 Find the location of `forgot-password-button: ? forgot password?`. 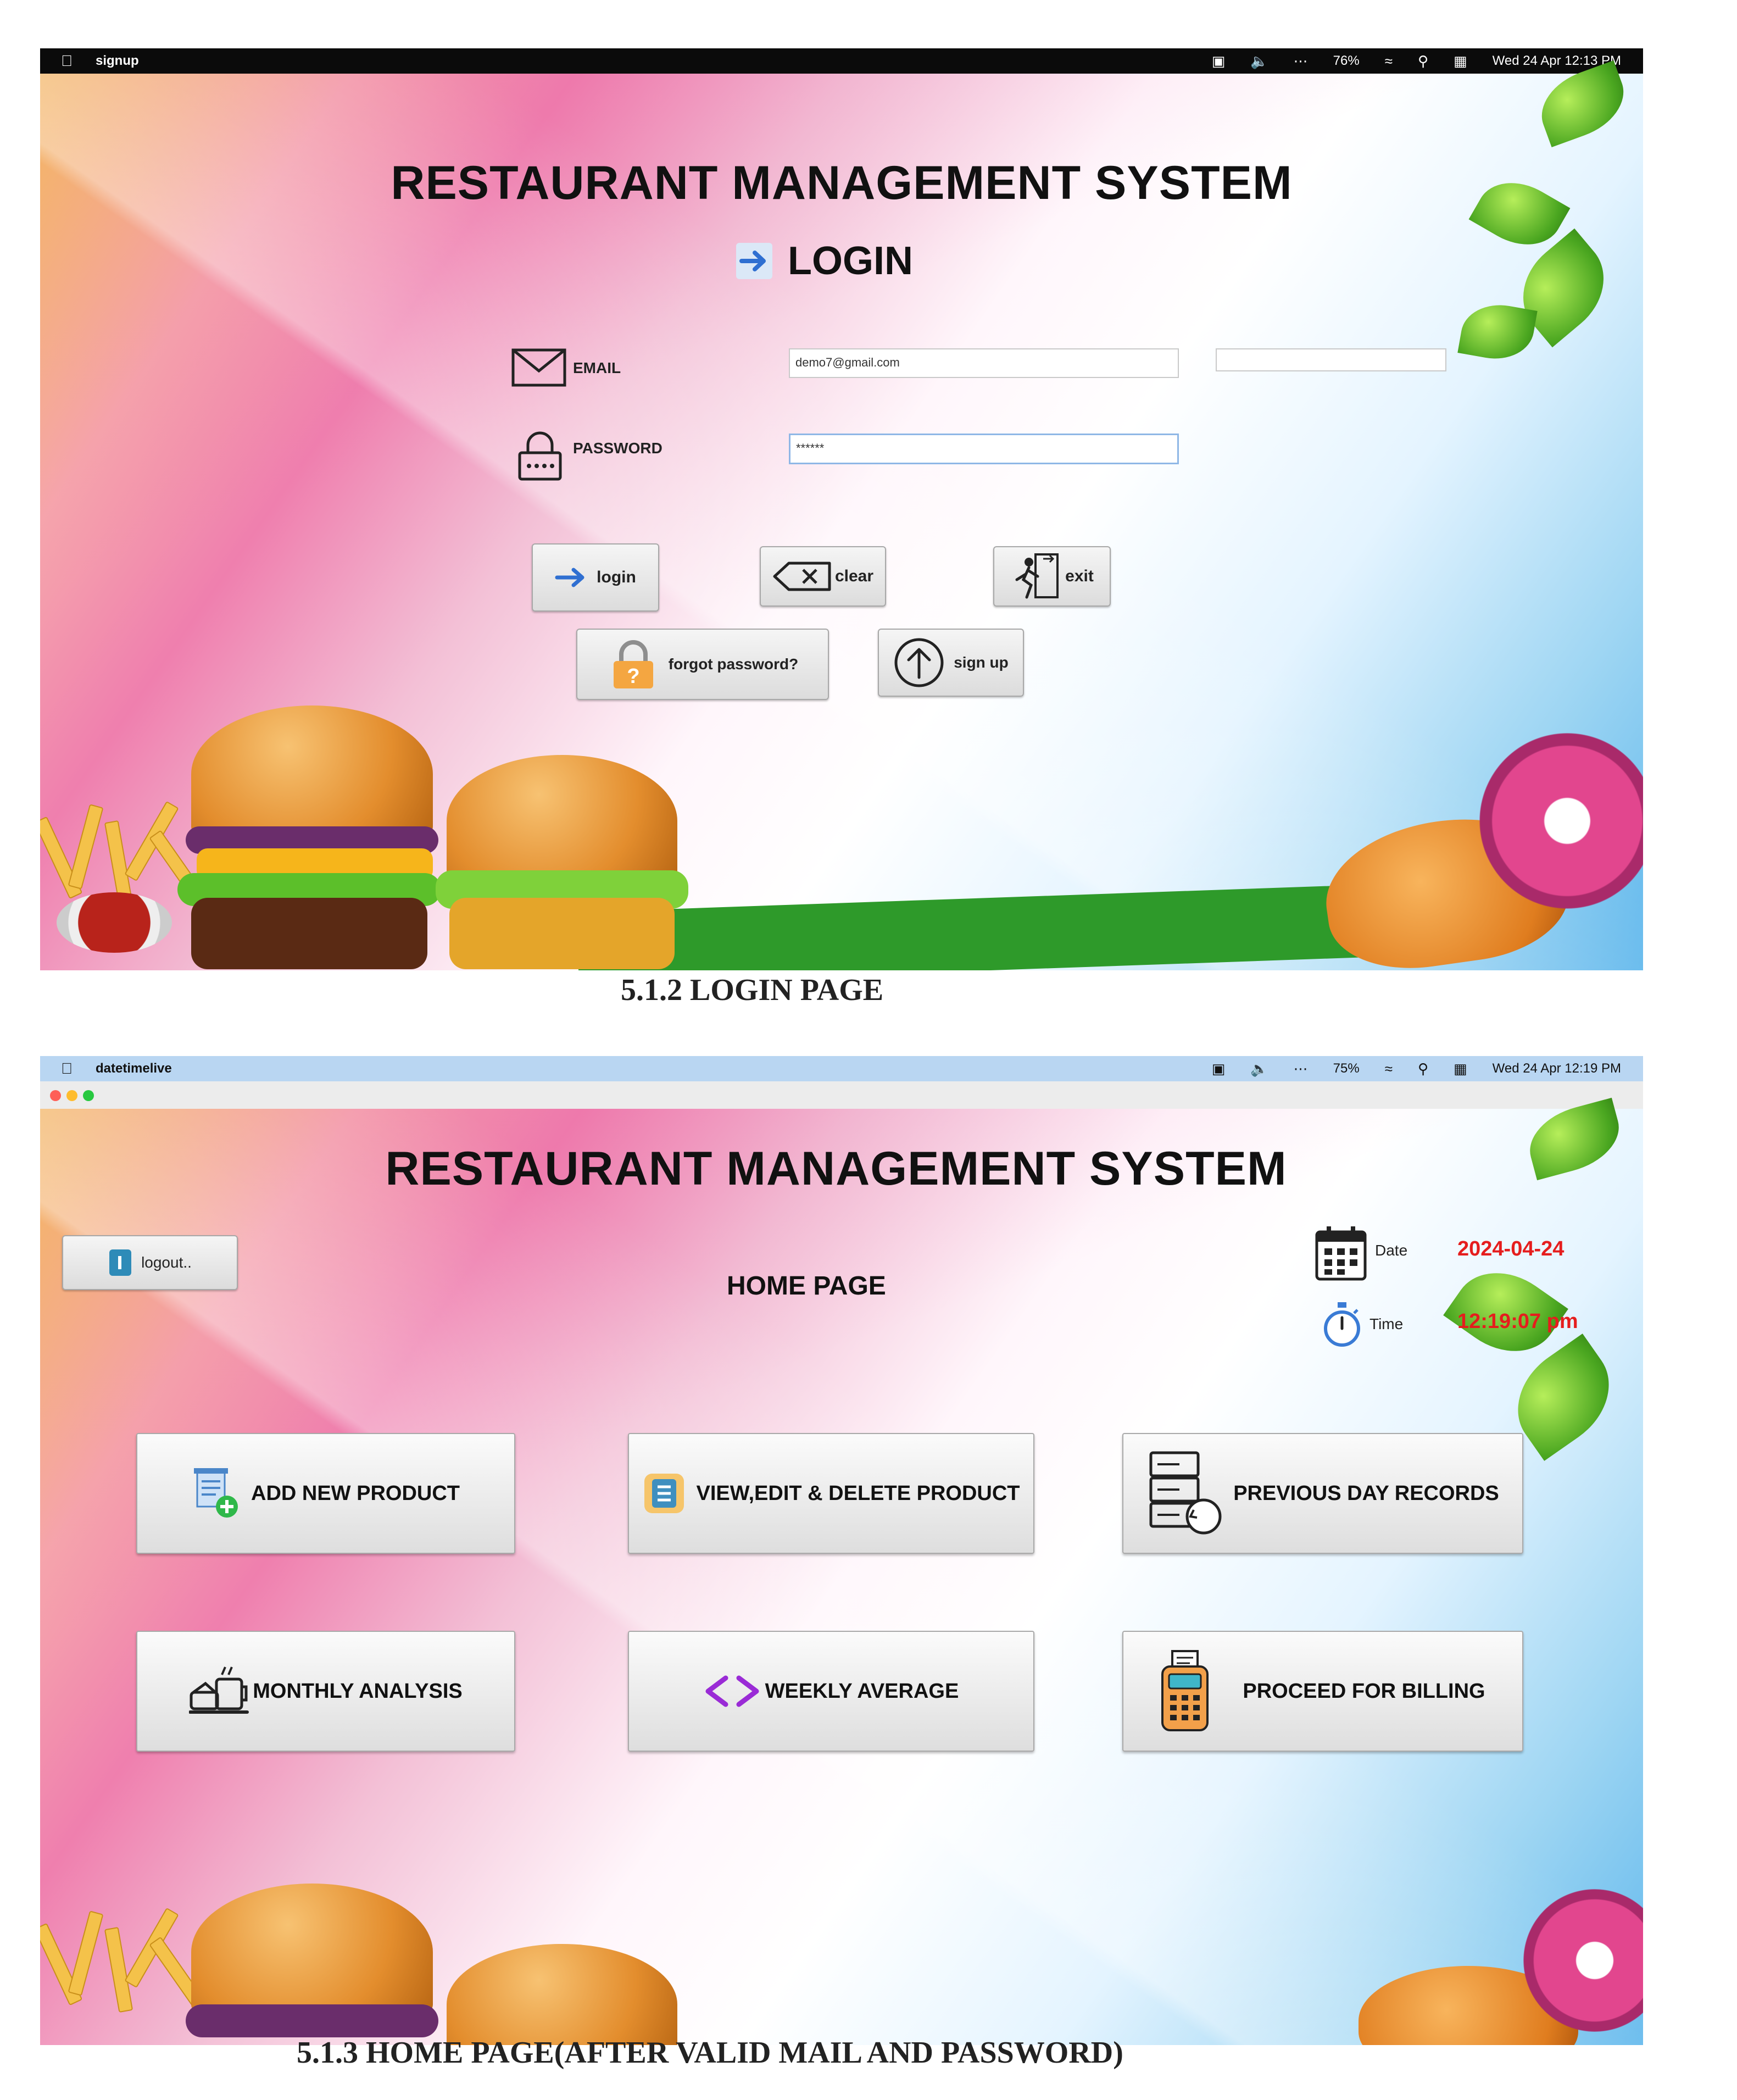

forgot-password-button: ? forgot password? is located at coordinates (702, 665).